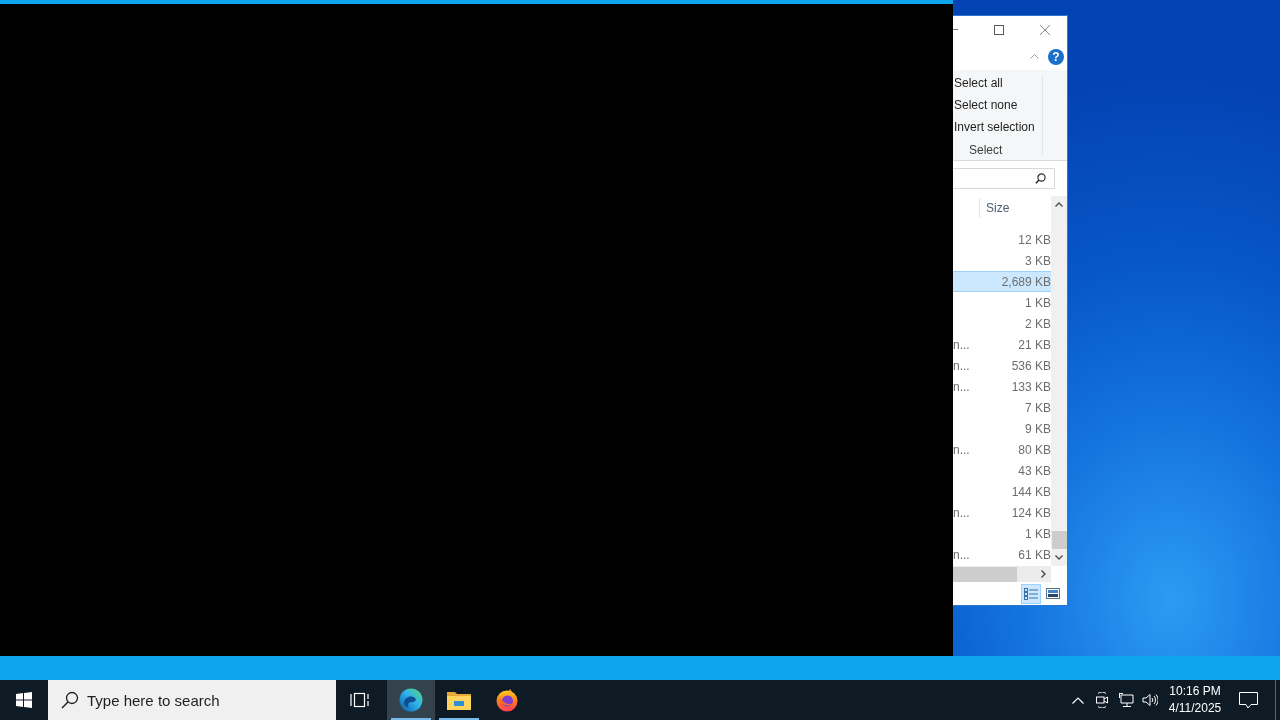 The width and height of the screenshot is (1280, 720). Describe the element at coordinates (1078, 700) in the screenshot. I see `caret-up-icon` at that location.